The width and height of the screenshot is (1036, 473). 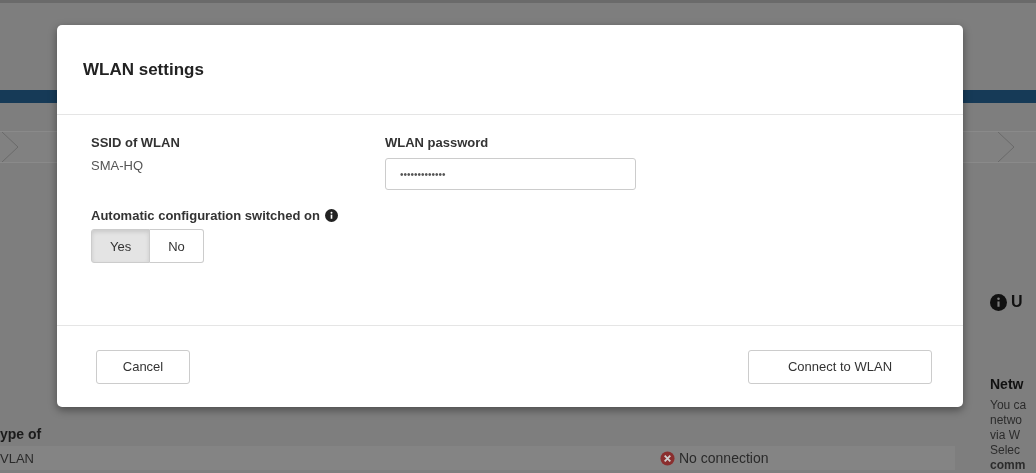 I want to click on field-label: Automatic configuration switched on, so click(x=205, y=215).